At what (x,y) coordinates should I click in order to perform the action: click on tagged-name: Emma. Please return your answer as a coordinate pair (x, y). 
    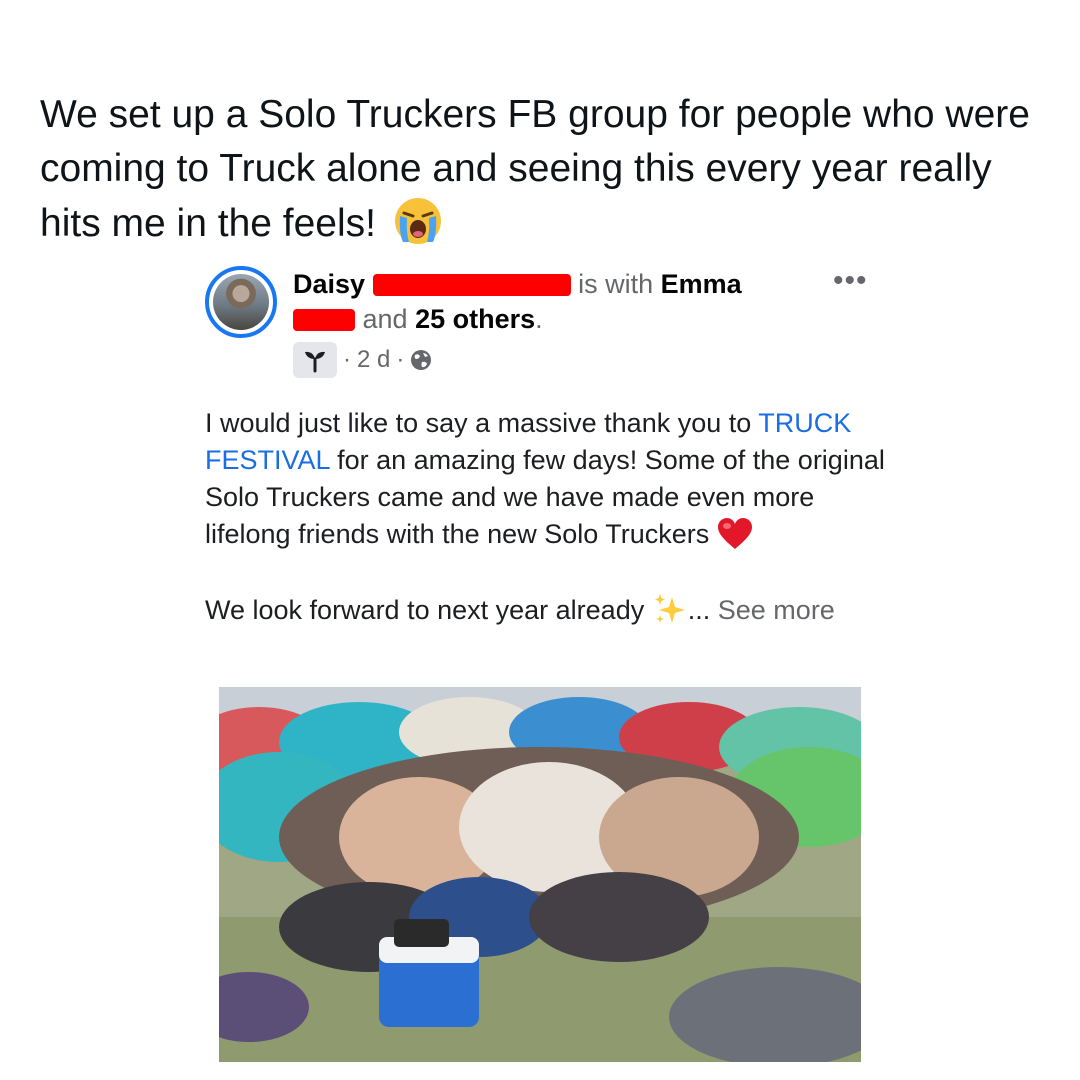
    Looking at the image, I should click on (701, 284).